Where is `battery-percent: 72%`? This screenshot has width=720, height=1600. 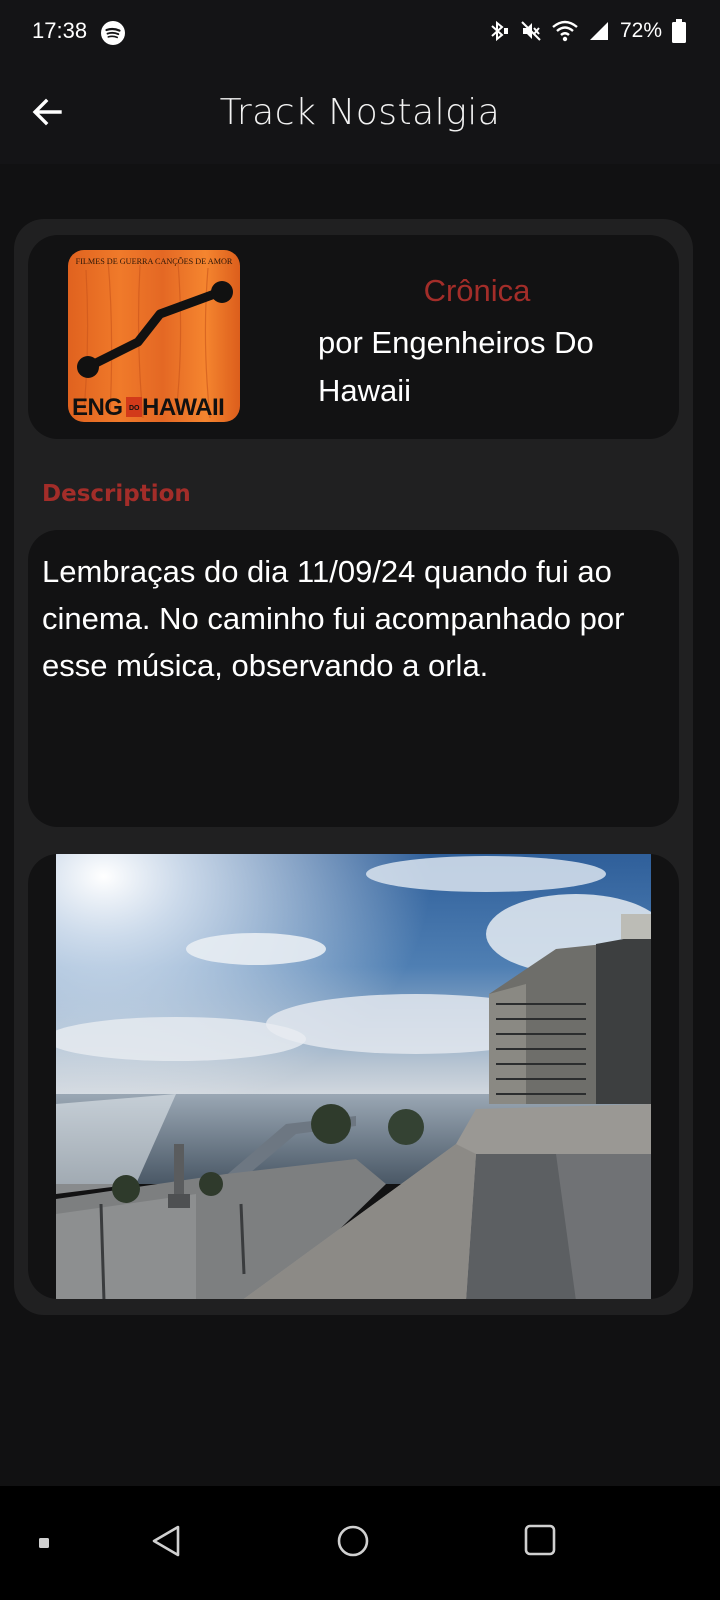 battery-percent: 72% is located at coordinates (640, 30).